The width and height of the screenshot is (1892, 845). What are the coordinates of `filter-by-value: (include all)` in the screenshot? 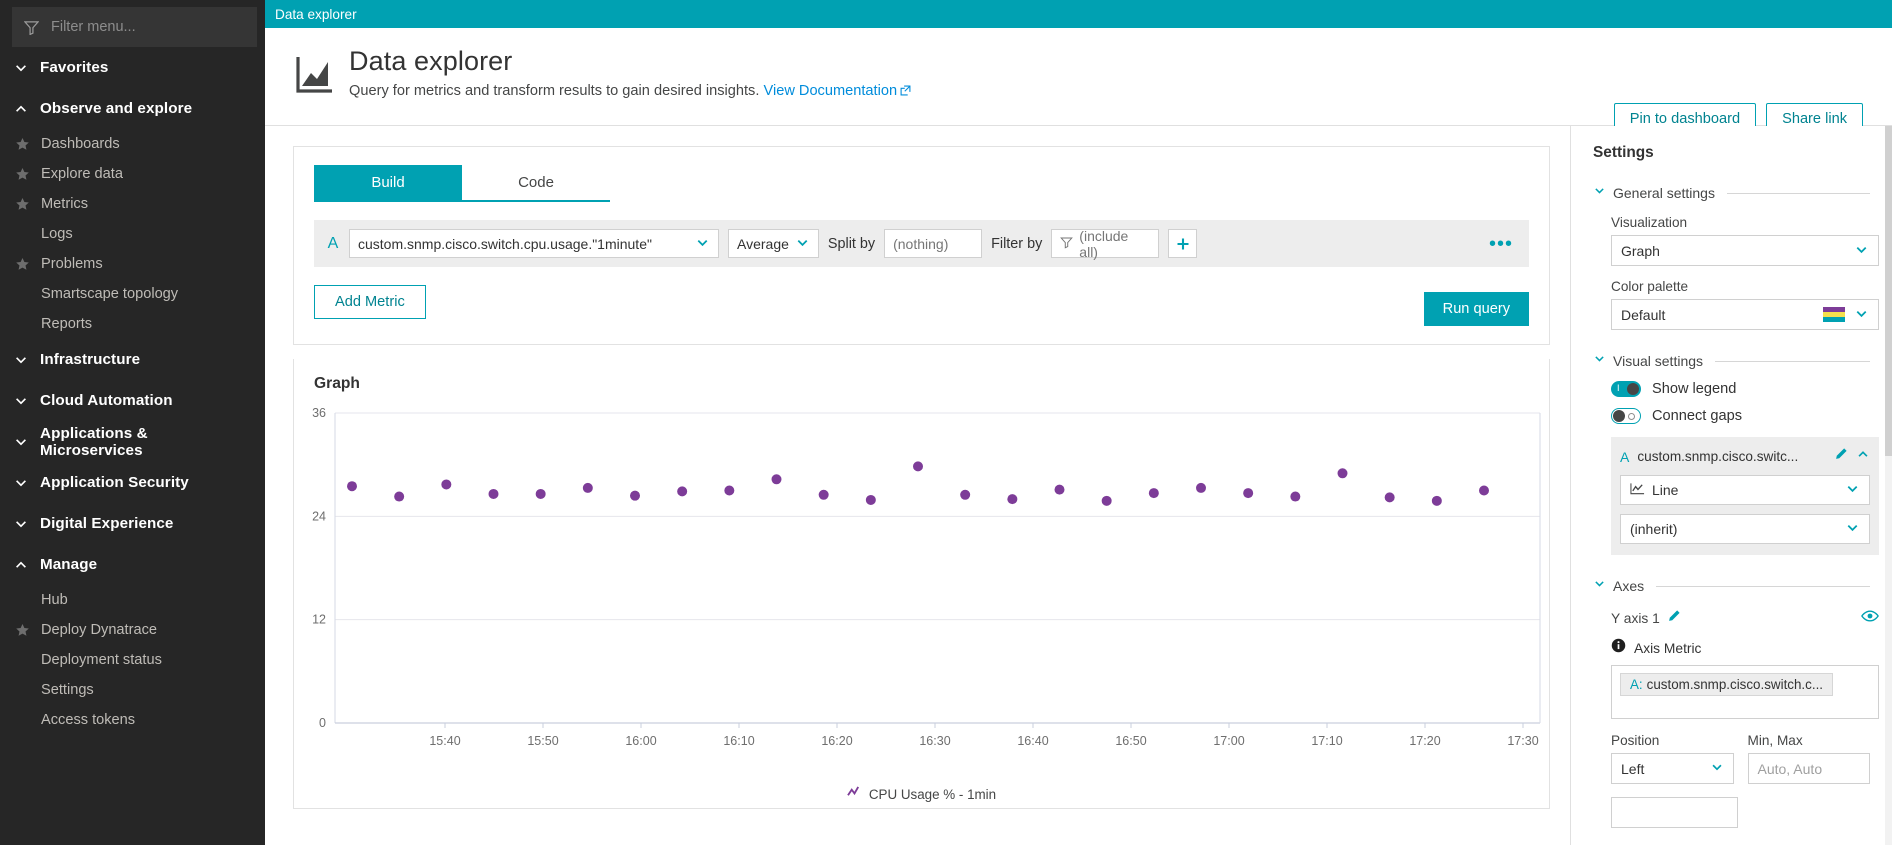 It's located at (1104, 243).